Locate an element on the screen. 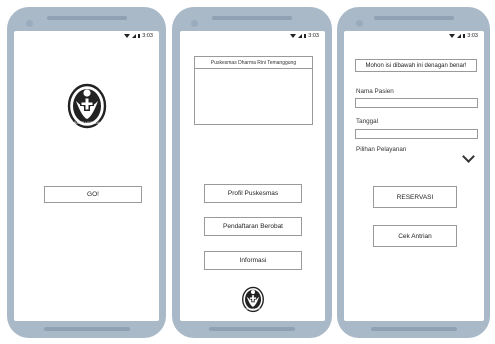 This screenshot has height=344, width=495. go-button: GO! is located at coordinates (93, 194).